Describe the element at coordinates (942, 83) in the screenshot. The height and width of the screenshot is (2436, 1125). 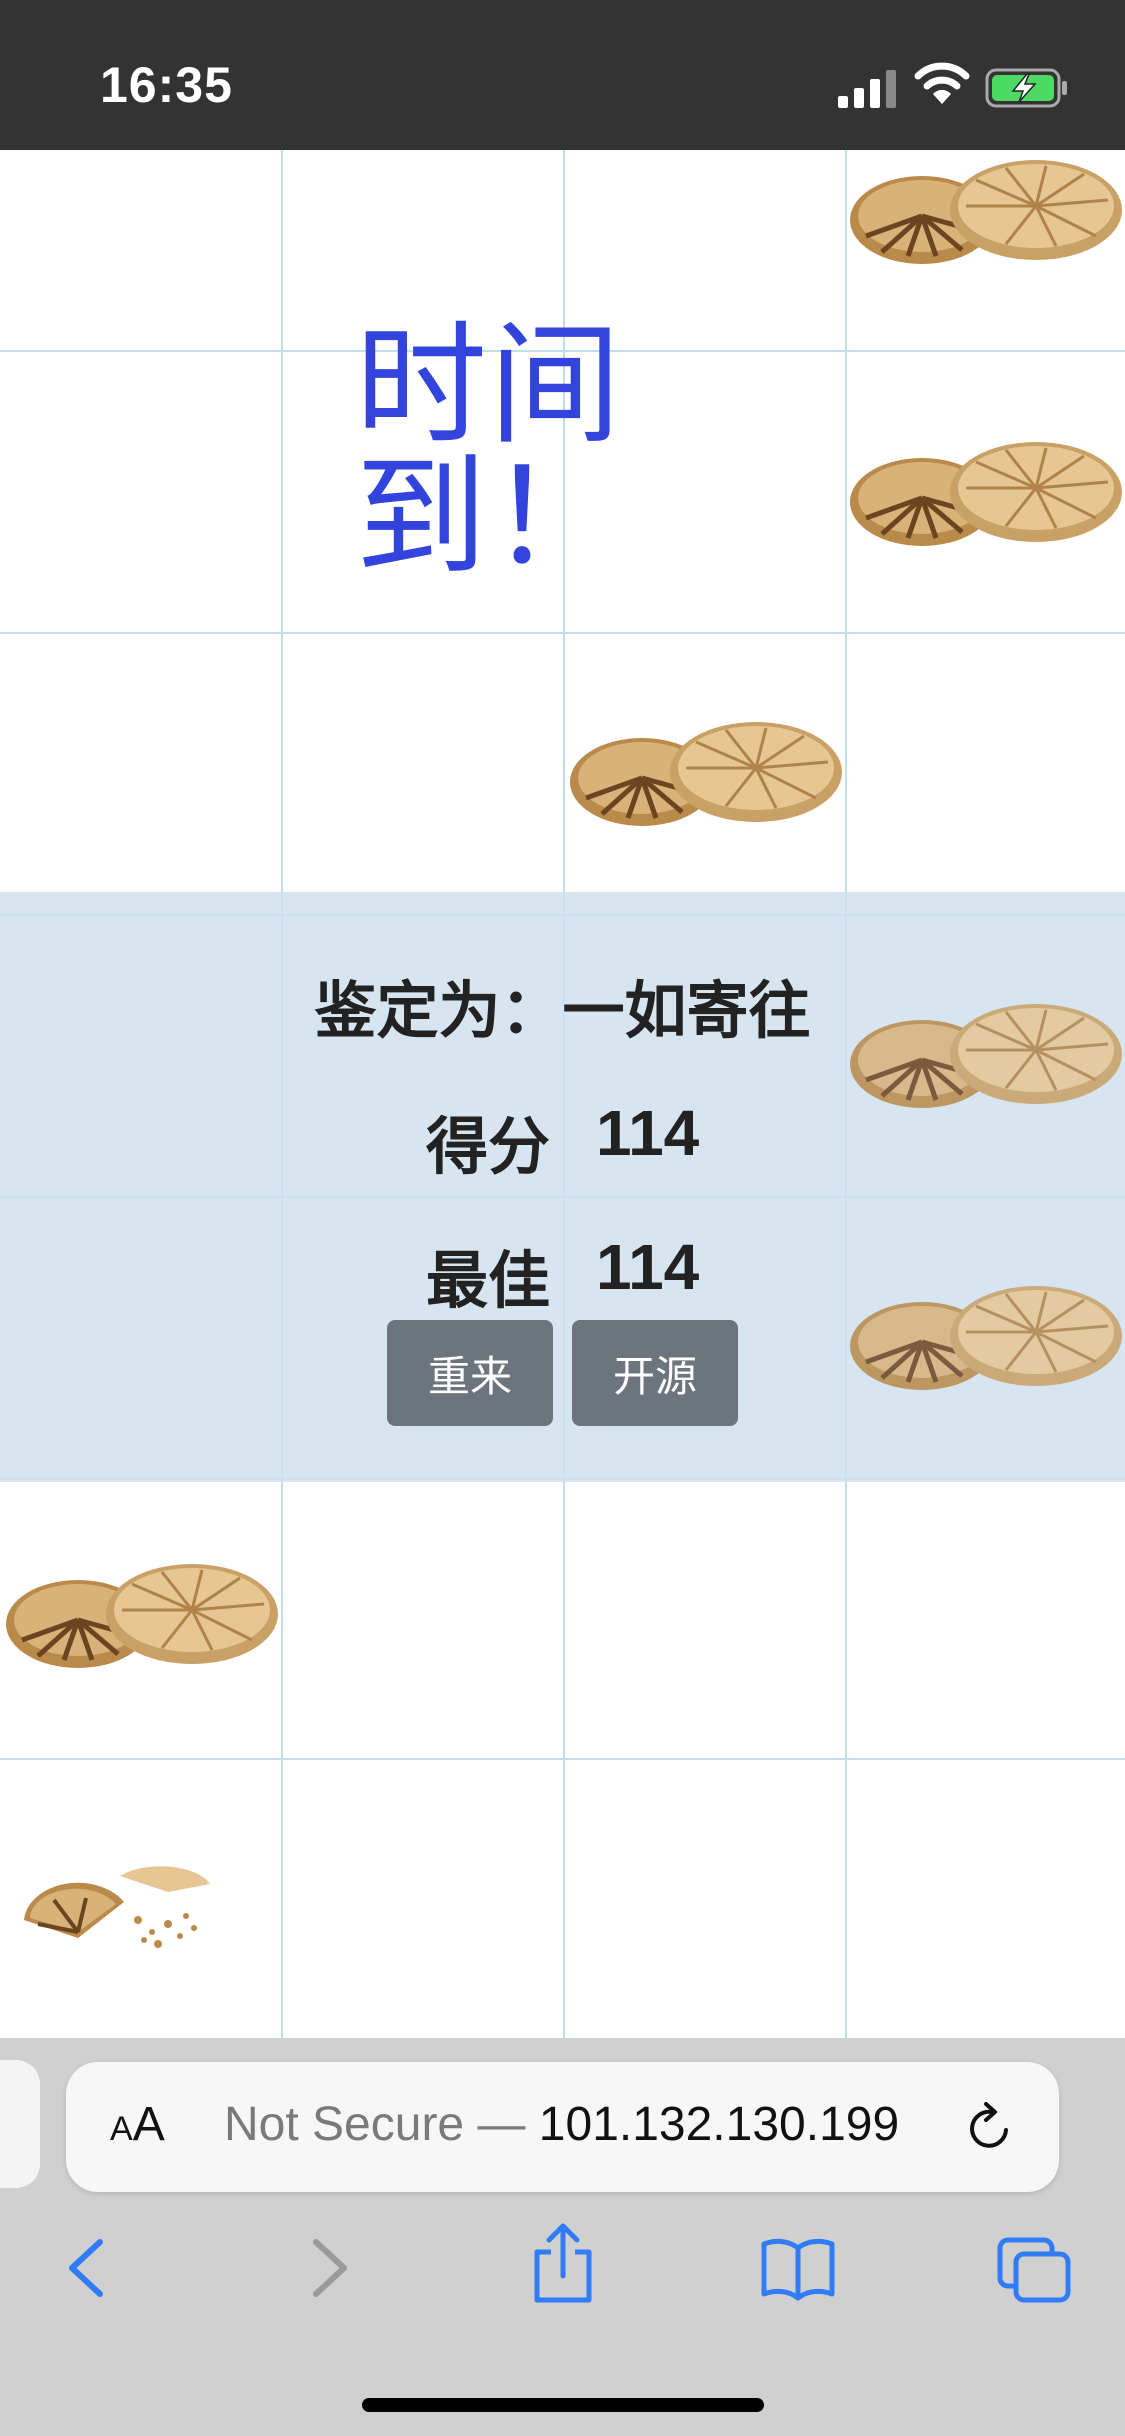
I see `wifi-icon` at that location.